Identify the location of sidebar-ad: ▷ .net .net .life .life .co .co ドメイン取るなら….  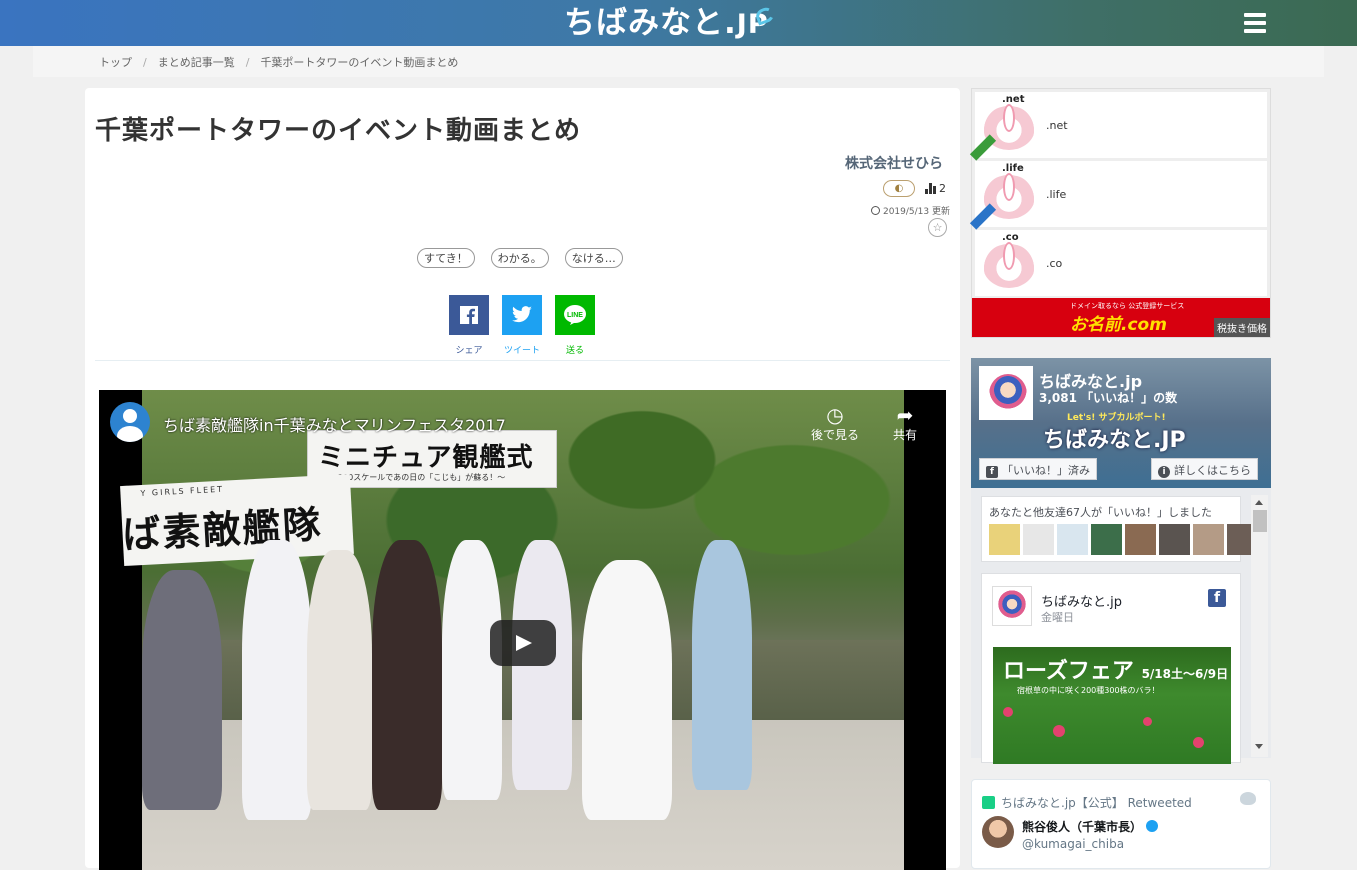
(1120, 213).